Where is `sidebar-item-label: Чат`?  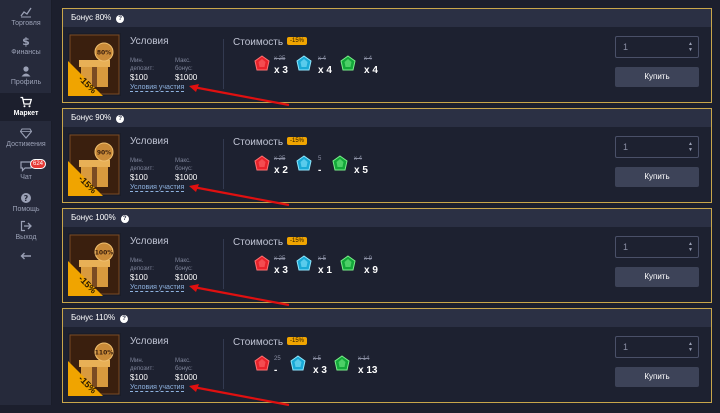
sidebar-item-label: Чат is located at coordinates (26, 177).